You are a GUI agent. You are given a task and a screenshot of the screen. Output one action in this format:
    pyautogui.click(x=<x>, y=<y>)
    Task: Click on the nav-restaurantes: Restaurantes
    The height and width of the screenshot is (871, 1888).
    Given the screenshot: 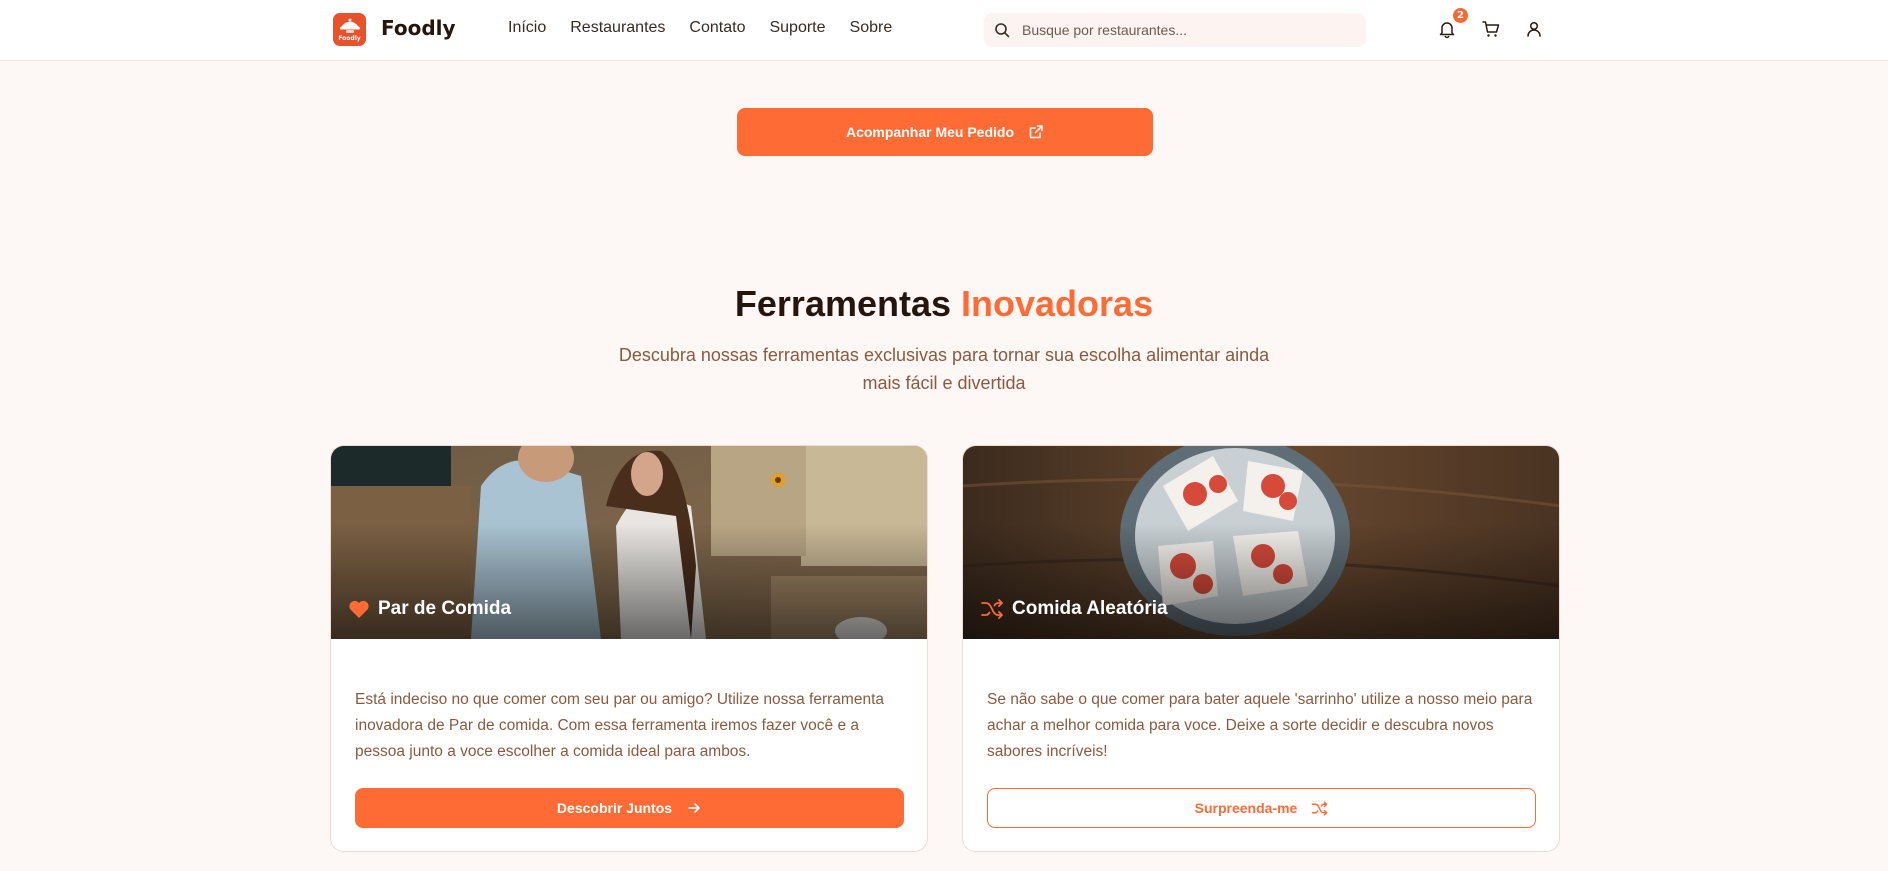 What is the action you would take?
    pyautogui.click(x=617, y=28)
    